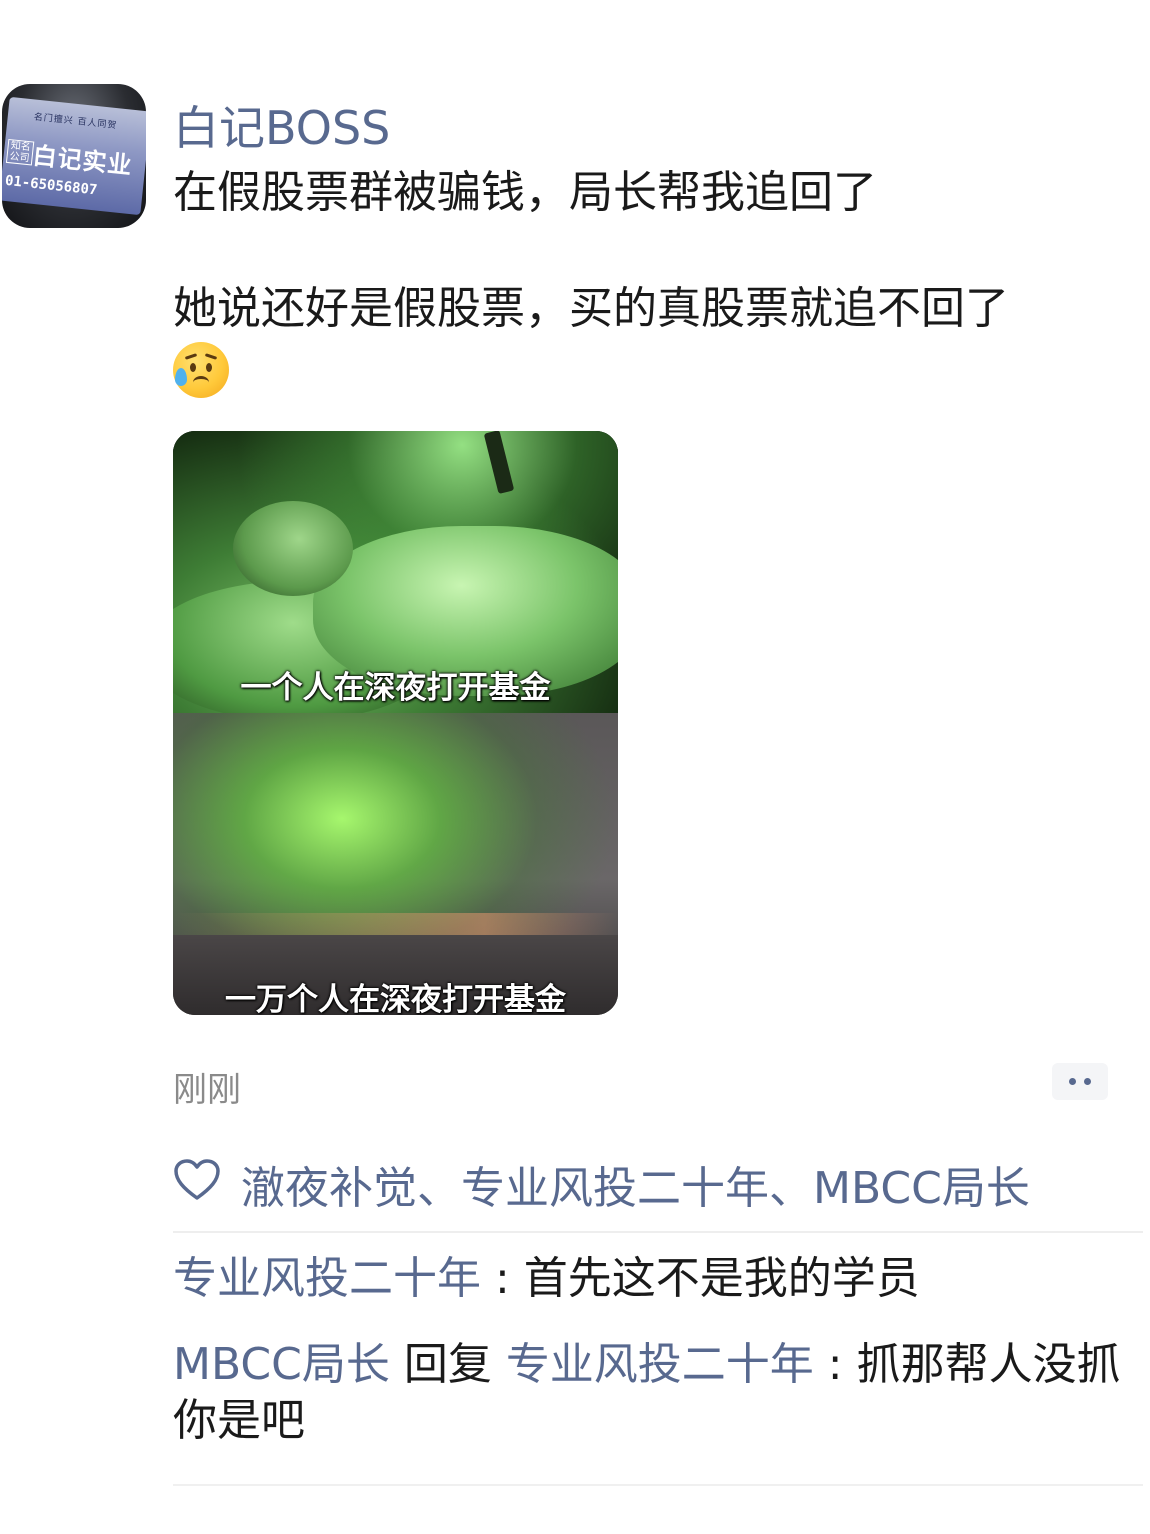  What do you see at coordinates (635, 1184) in the screenshot?
I see `likes-names: 澈夜补觉、专业风投二十年、MBCC局长` at bounding box center [635, 1184].